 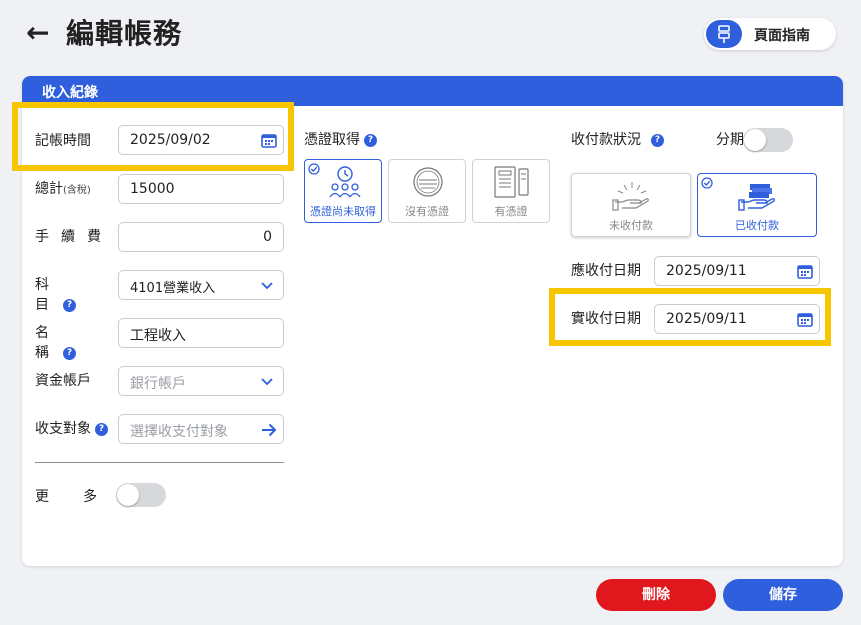 I want to click on account-select: 銀行帳戶, so click(x=201, y=381).